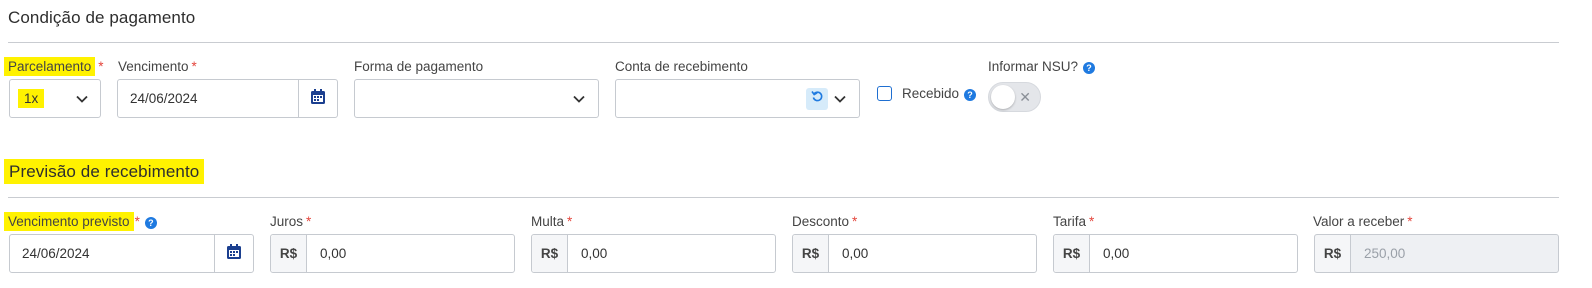  I want to click on refresh-button, so click(817, 99).